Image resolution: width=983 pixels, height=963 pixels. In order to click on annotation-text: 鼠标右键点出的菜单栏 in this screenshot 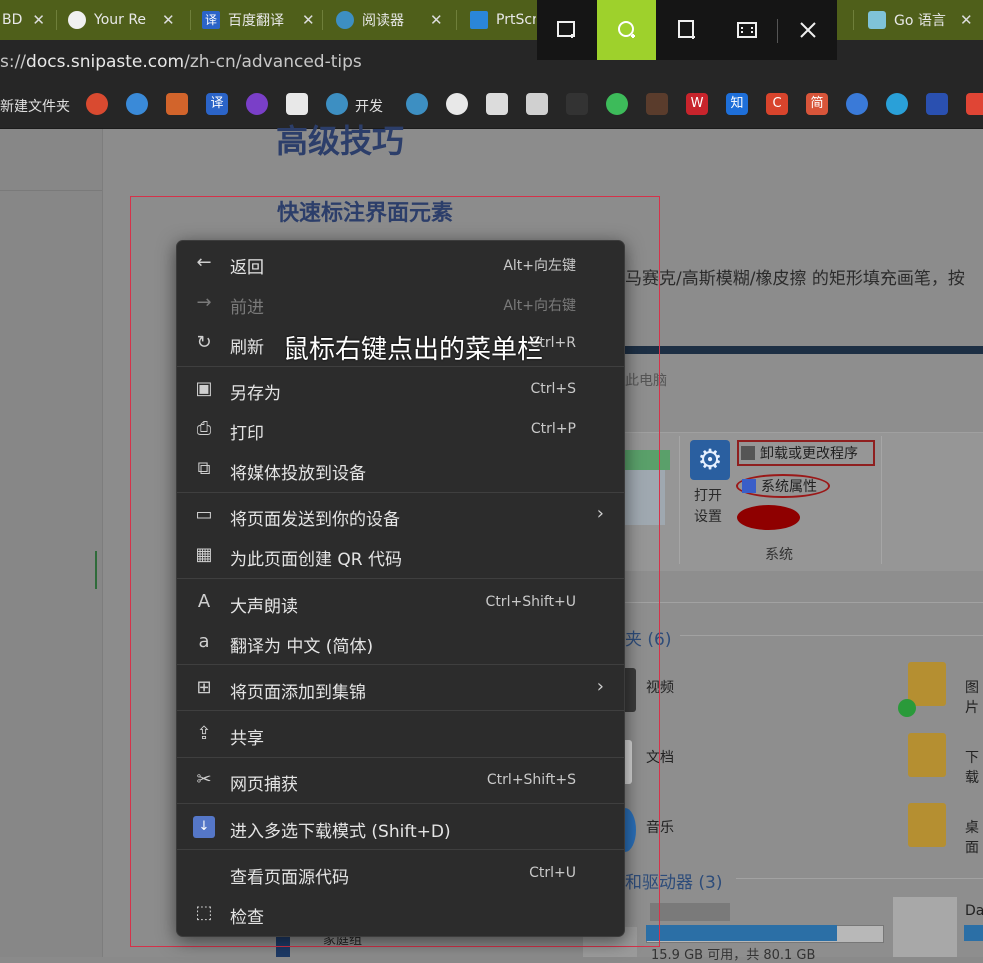, I will do `click(413, 350)`.